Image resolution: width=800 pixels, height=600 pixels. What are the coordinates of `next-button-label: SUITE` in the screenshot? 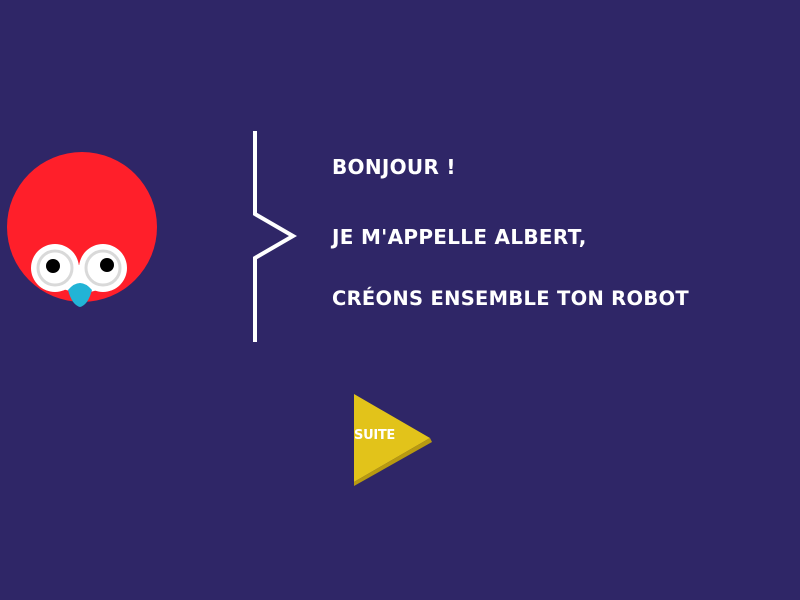 It's located at (375, 435).